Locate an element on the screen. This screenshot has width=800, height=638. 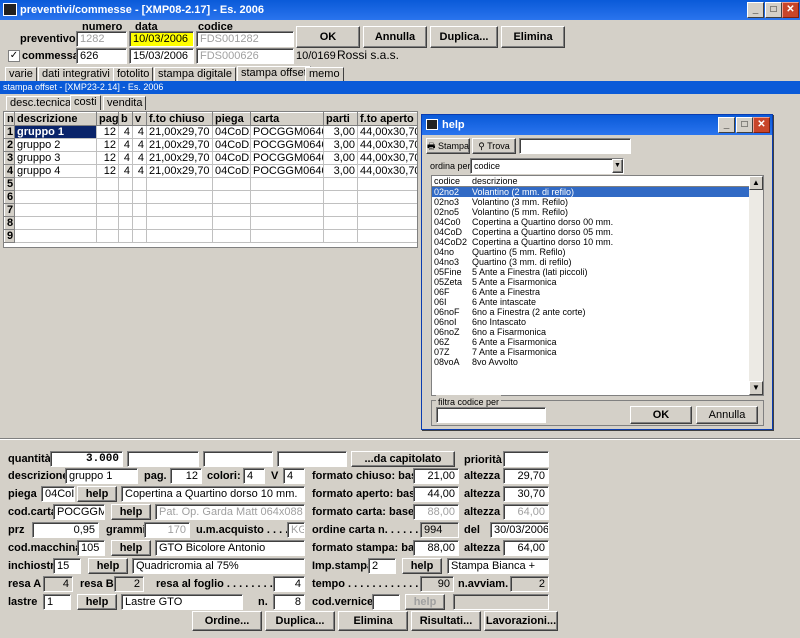
tab-stampa-offset: stampa offset is located at coordinates (274, 73).